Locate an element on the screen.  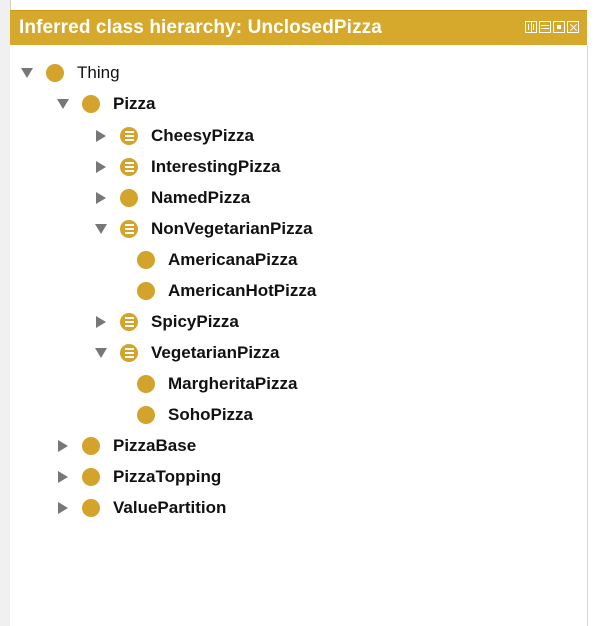
tree-node-label: NamedPizza is located at coordinates (201, 197).